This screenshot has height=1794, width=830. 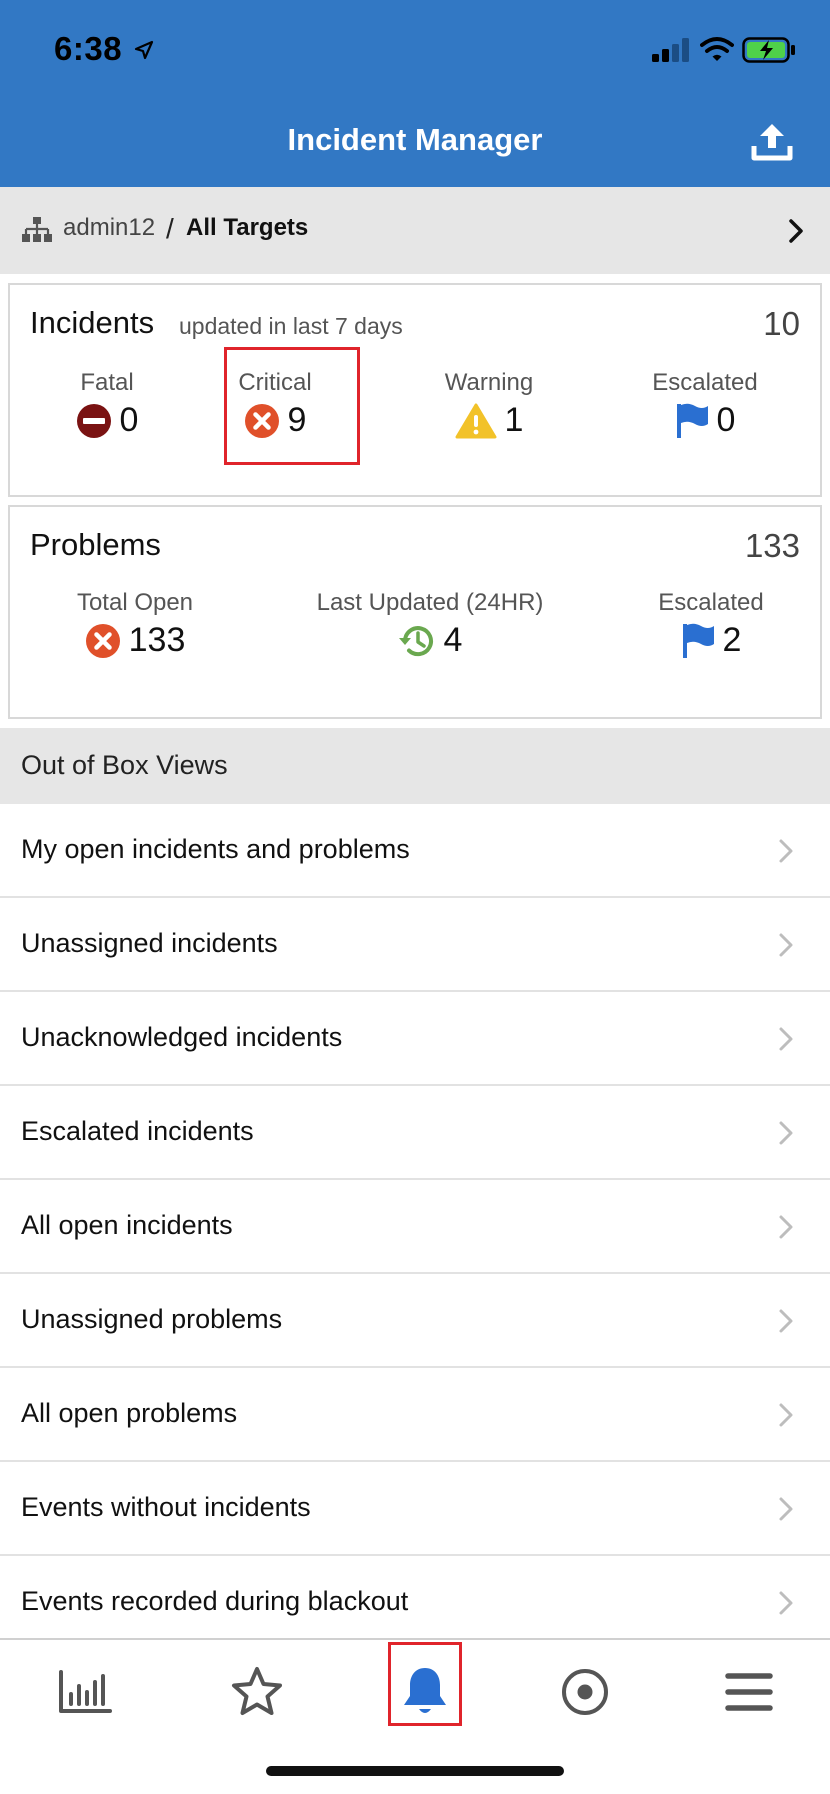 I want to click on home-indicator, so click(x=415, y=1771).